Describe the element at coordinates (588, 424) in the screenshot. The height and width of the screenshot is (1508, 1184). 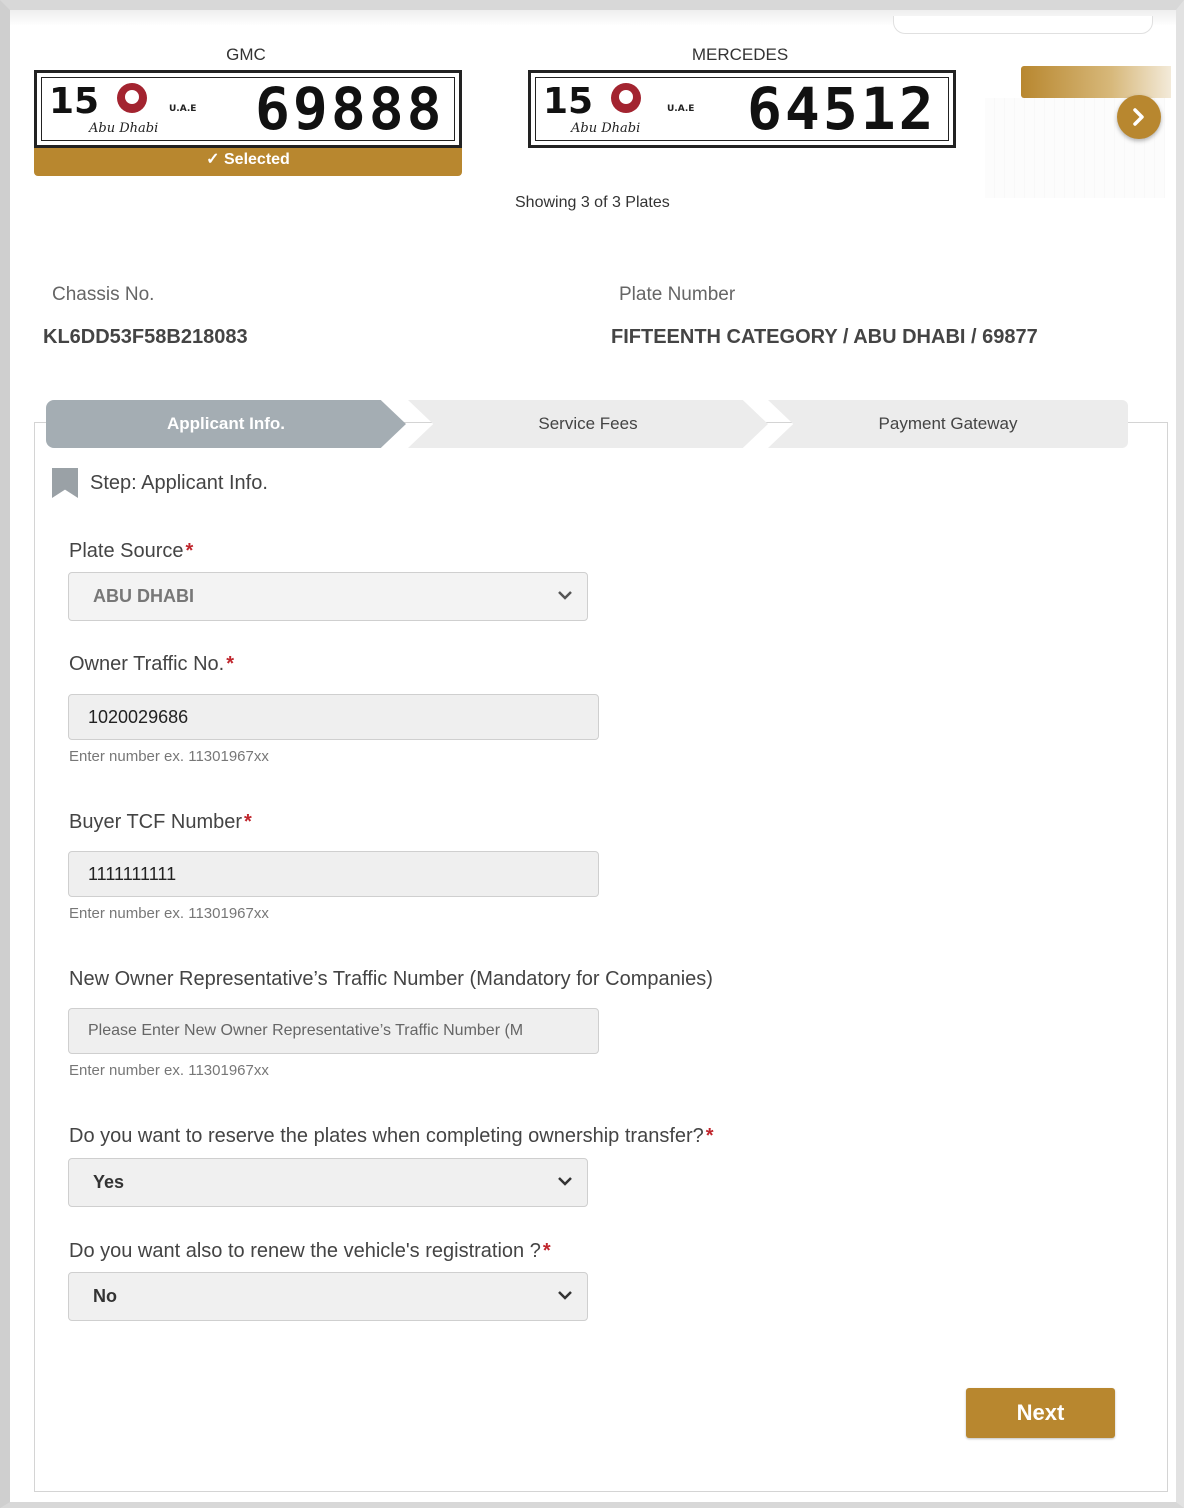
I see `step-service-fees: Service Fees` at that location.